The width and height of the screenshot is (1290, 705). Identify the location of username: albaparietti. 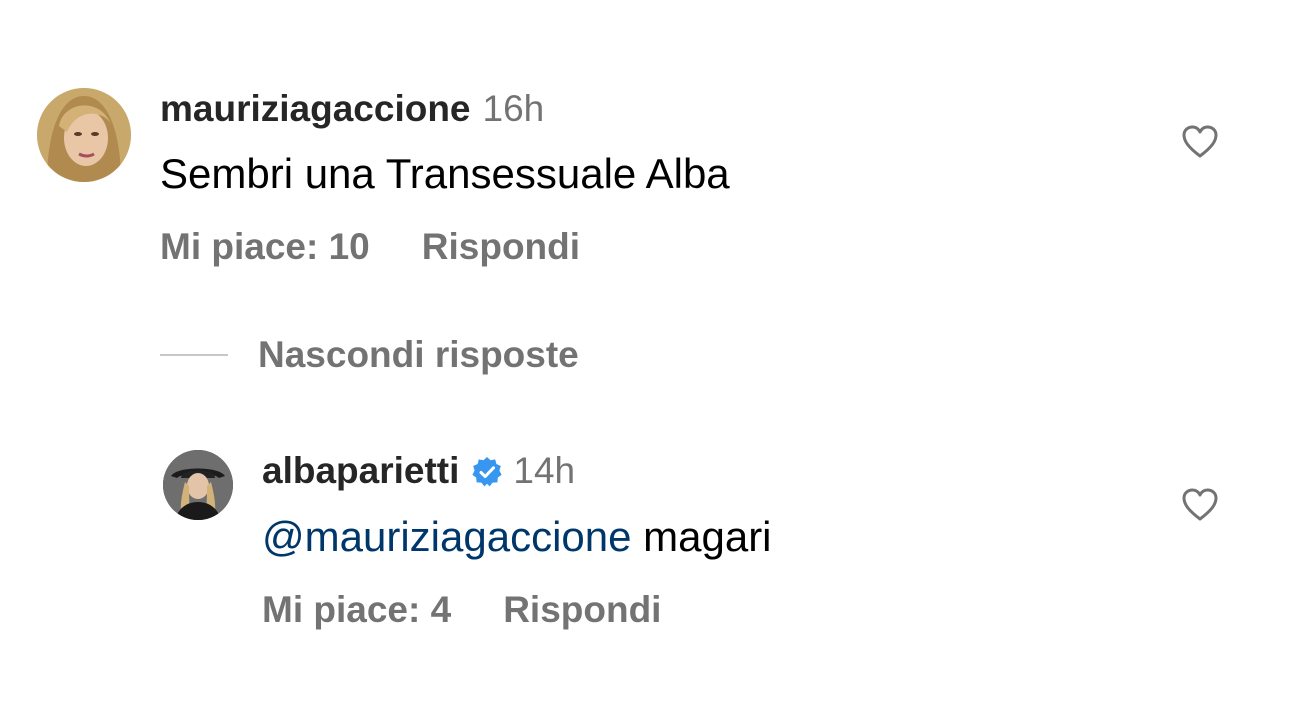
(360, 471).